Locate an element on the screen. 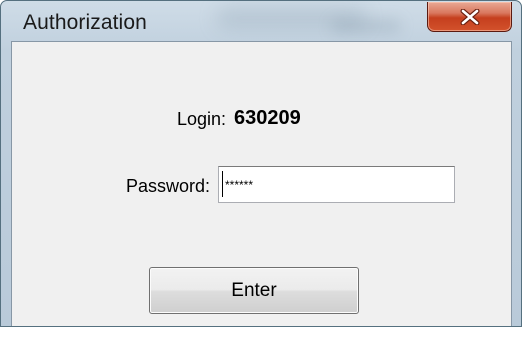 The image size is (523, 349). password-label: Password: is located at coordinates (167, 186).